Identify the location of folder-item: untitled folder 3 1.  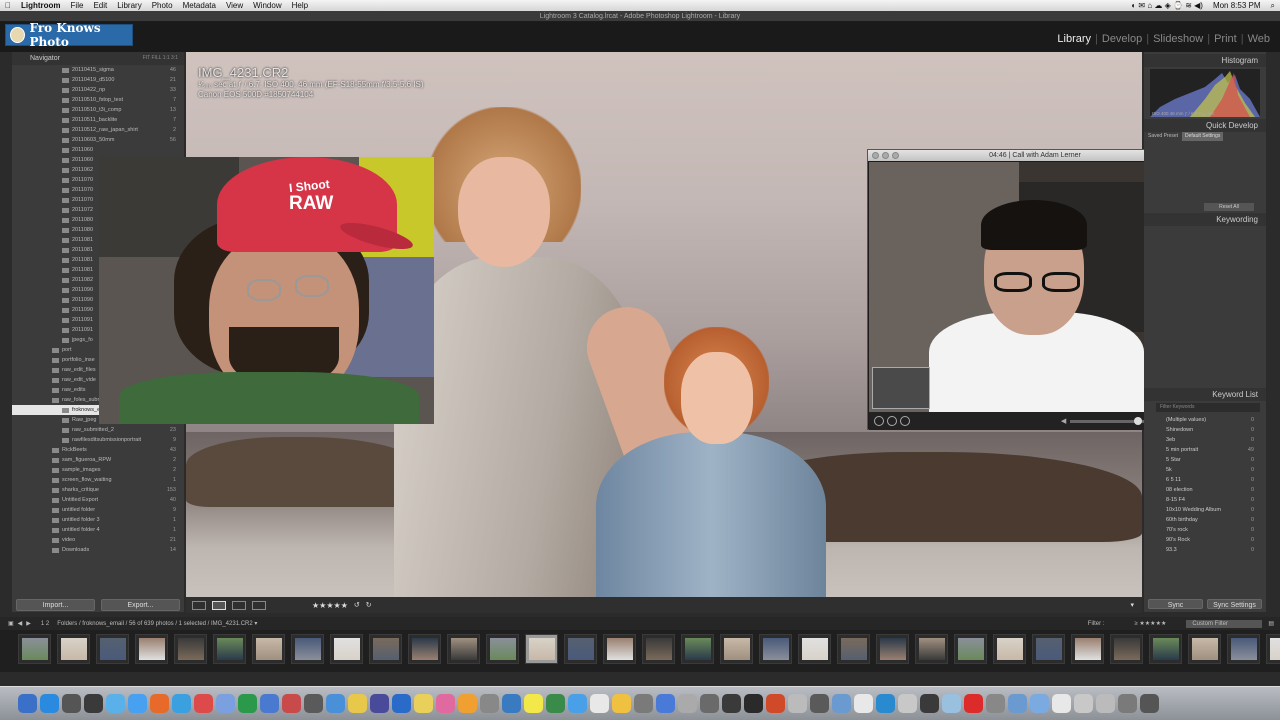
(98, 520).